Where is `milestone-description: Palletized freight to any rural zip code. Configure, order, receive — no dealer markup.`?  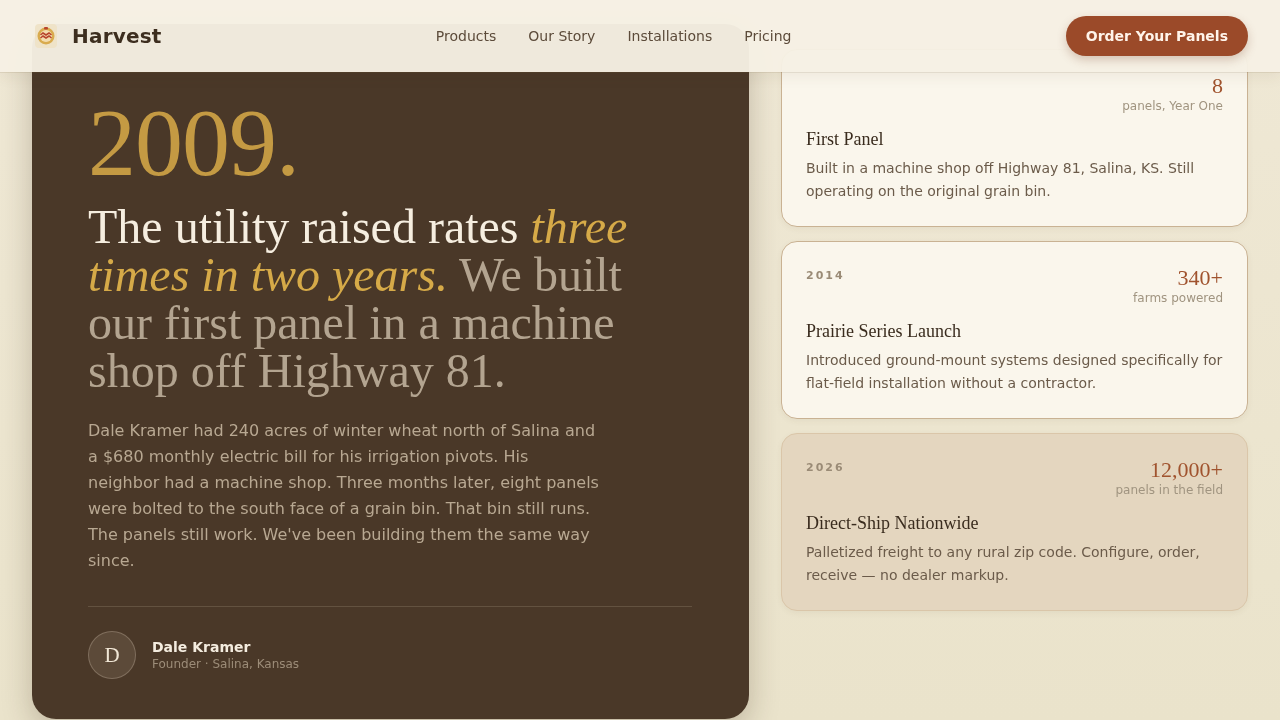 milestone-description: Palletized freight to any rural zip code. Configure, order, receive — no dealer markup. is located at coordinates (1003, 564).